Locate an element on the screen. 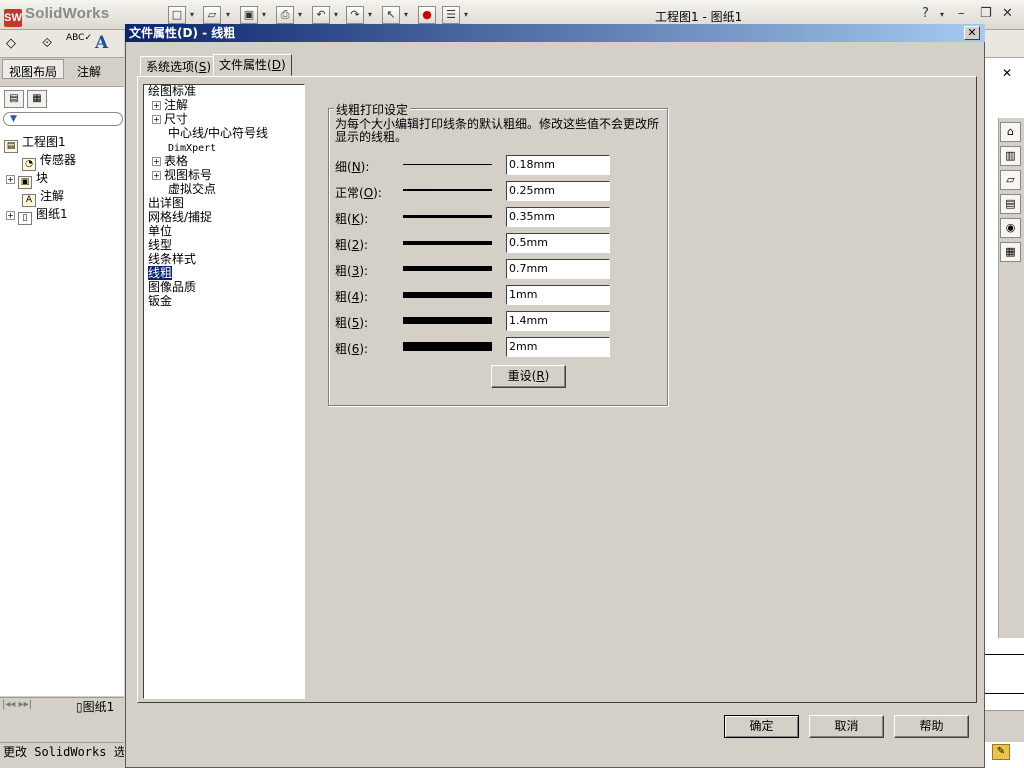 The image size is (1024, 768). app-close-button: ✕ is located at coordinates (1007, 13).